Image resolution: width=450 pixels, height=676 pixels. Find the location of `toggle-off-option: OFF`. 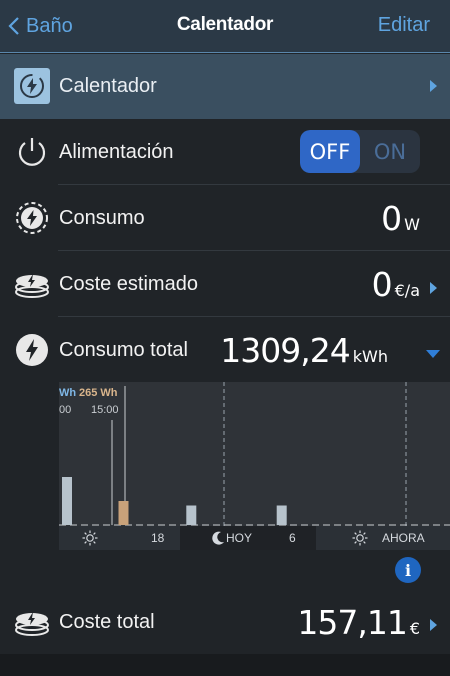

toggle-off-option: OFF is located at coordinates (330, 151).